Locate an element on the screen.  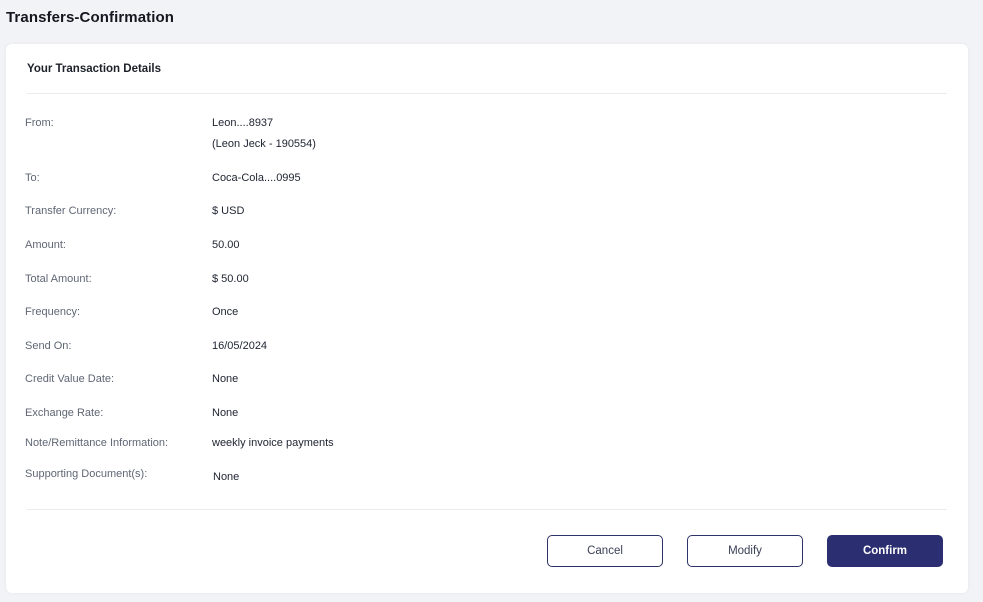
to-label: To: is located at coordinates (32, 178).